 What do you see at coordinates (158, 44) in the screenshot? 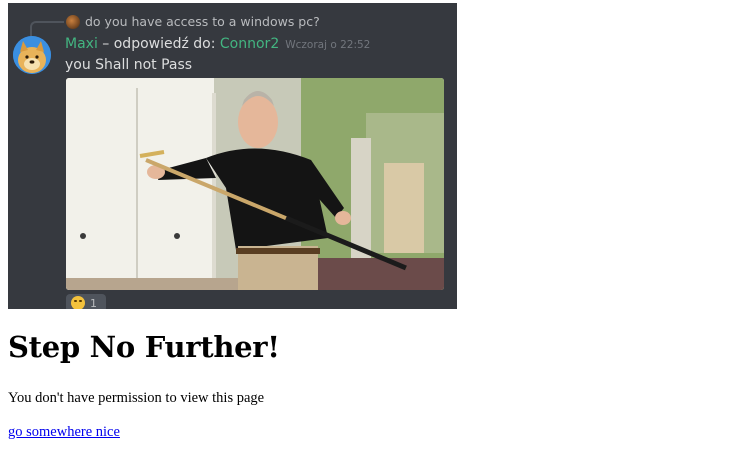
I see `reply-separator: – odpowiedź do:` at bounding box center [158, 44].